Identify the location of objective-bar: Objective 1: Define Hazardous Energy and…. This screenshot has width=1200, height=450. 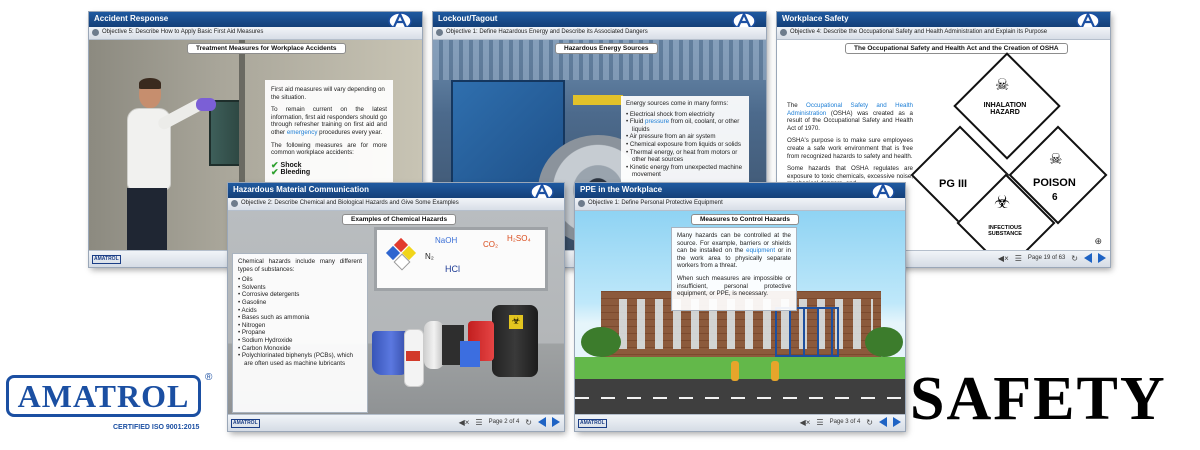
(599, 33).